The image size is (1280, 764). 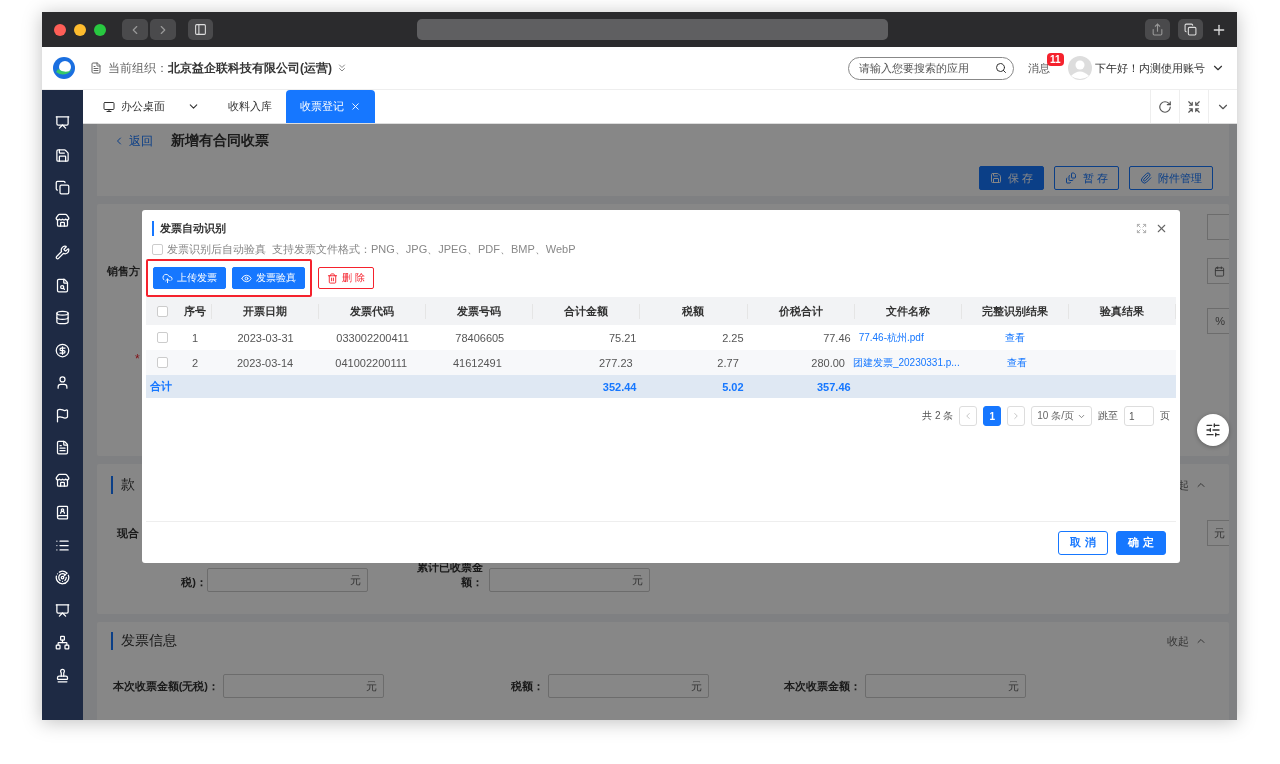 What do you see at coordinates (728, 362) in the screenshot?
I see `table-cell-text: 2.77` at bounding box center [728, 362].